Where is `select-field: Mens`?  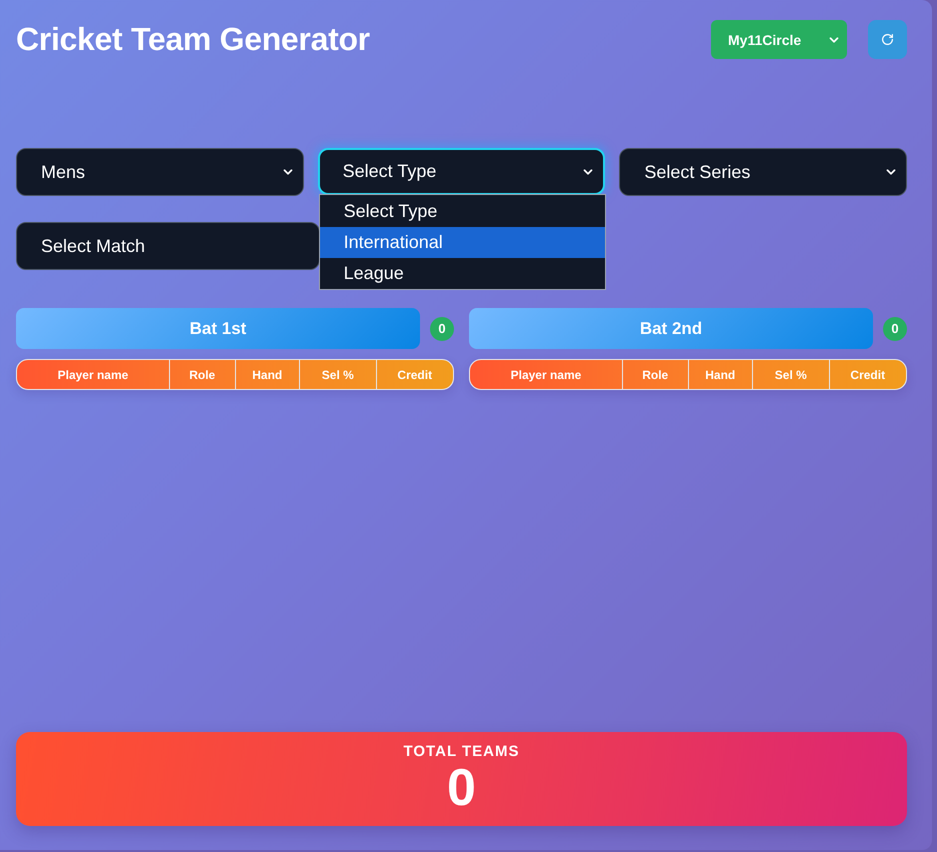
select-field: Mens is located at coordinates (160, 172).